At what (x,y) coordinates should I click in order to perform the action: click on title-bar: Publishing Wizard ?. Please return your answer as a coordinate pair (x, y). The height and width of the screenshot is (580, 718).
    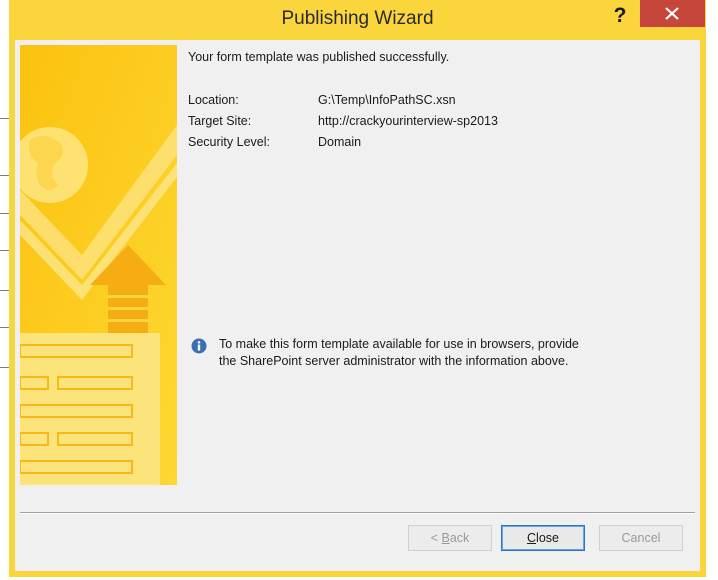
    Looking at the image, I should click on (357, 20).